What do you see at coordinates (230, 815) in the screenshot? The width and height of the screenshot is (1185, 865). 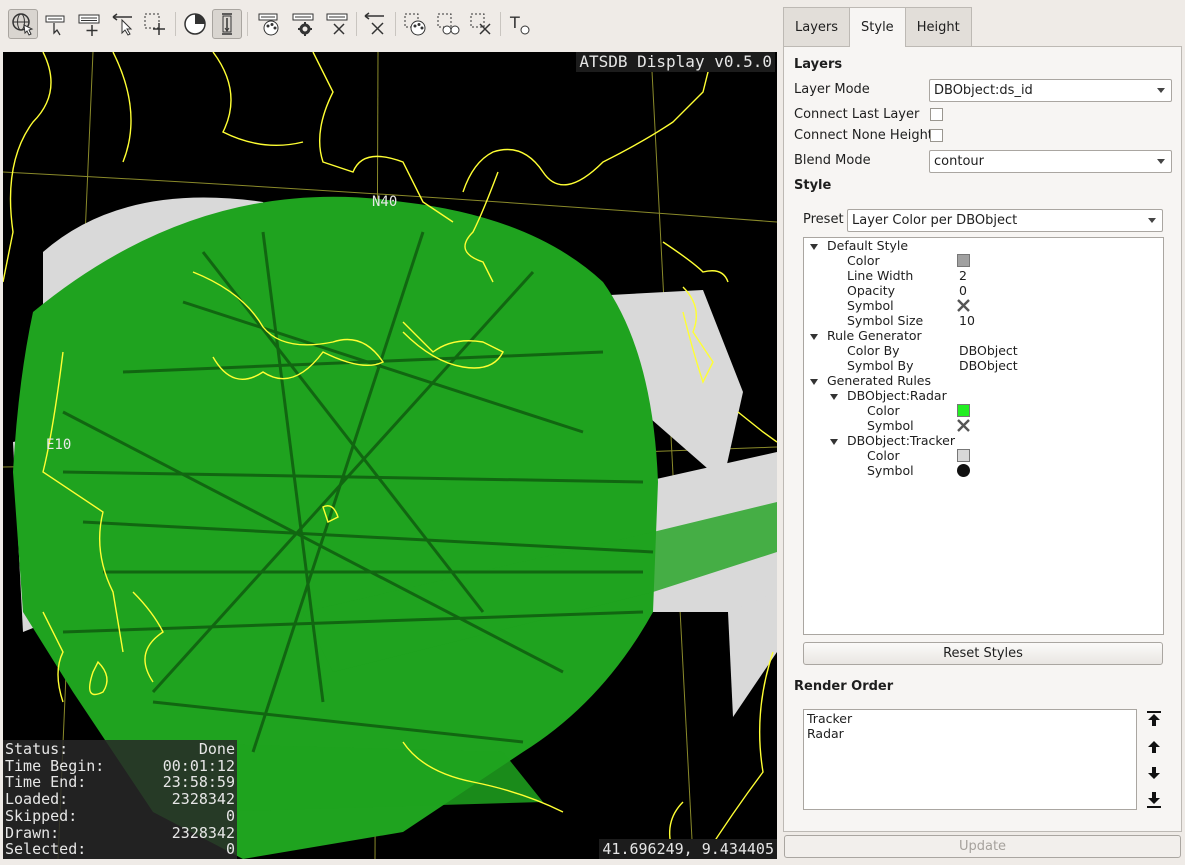 I see `status-value: 0` at bounding box center [230, 815].